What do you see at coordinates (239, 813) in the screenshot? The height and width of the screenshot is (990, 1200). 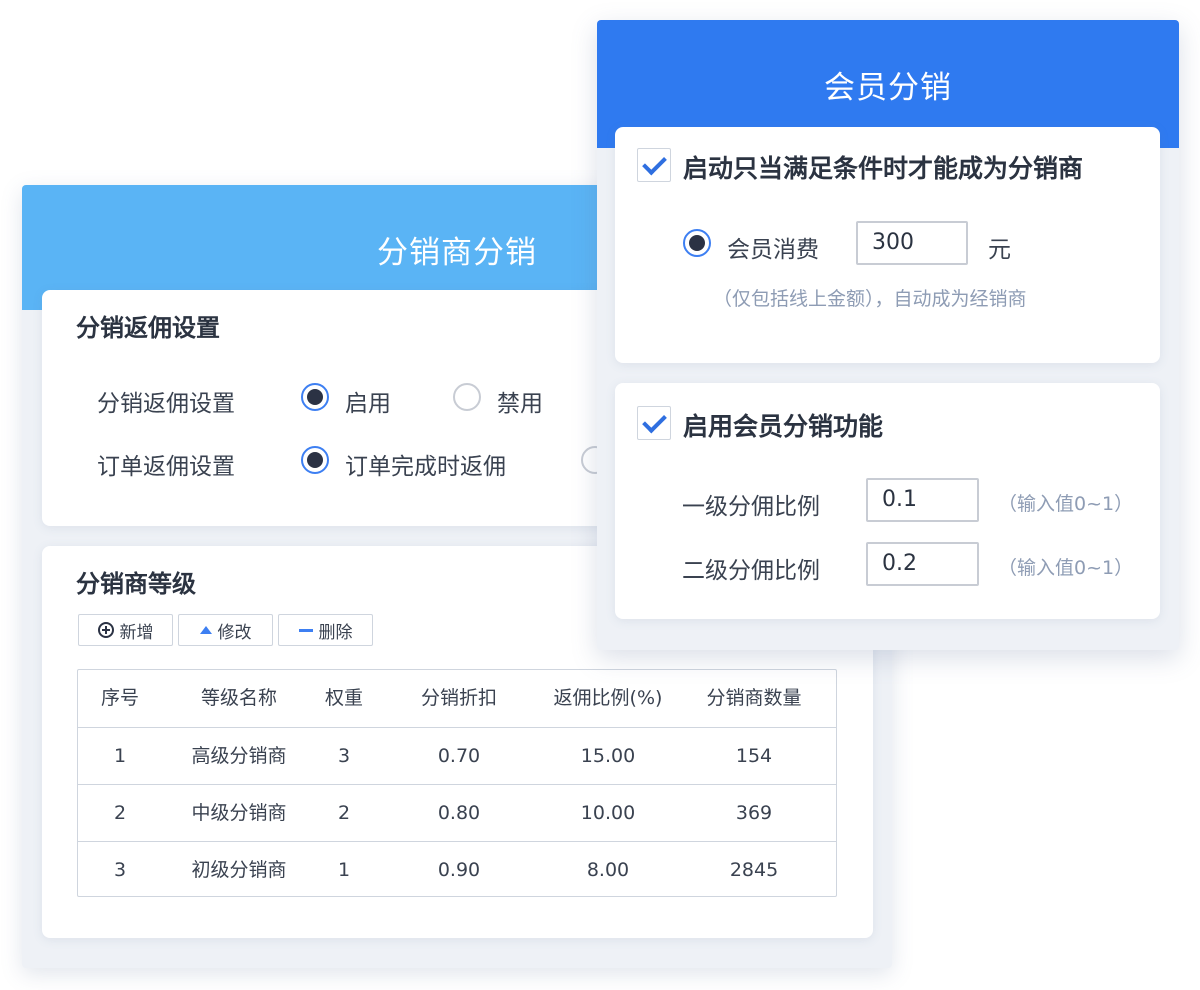 I see `table-cell: 中级分销商` at bounding box center [239, 813].